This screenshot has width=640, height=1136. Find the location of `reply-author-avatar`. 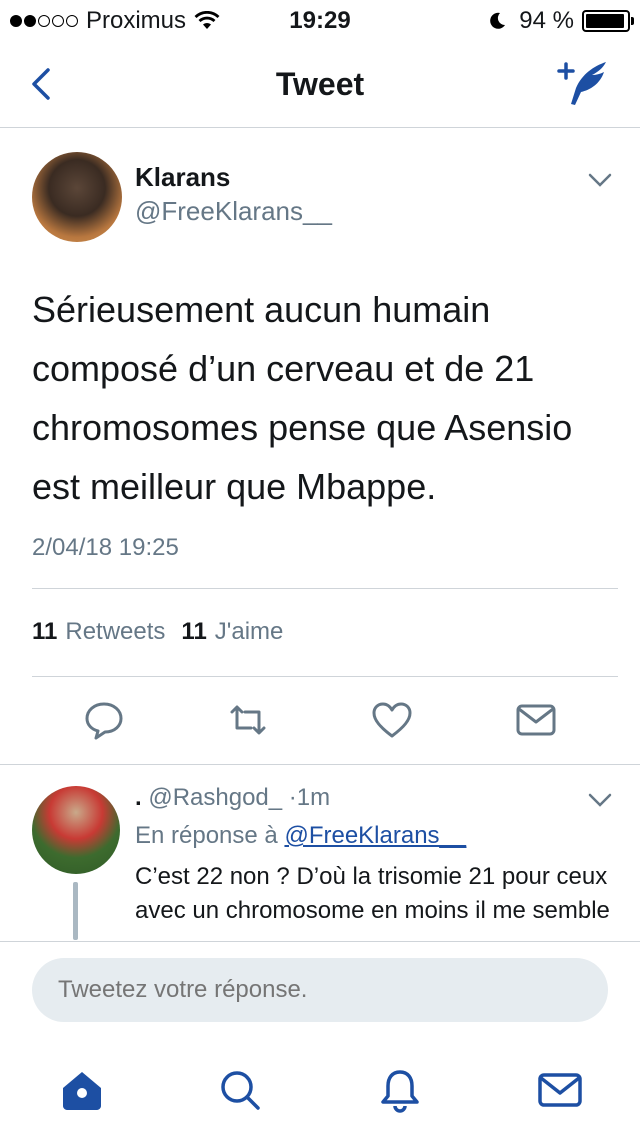

reply-author-avatar is located at coordinates (76, 830).